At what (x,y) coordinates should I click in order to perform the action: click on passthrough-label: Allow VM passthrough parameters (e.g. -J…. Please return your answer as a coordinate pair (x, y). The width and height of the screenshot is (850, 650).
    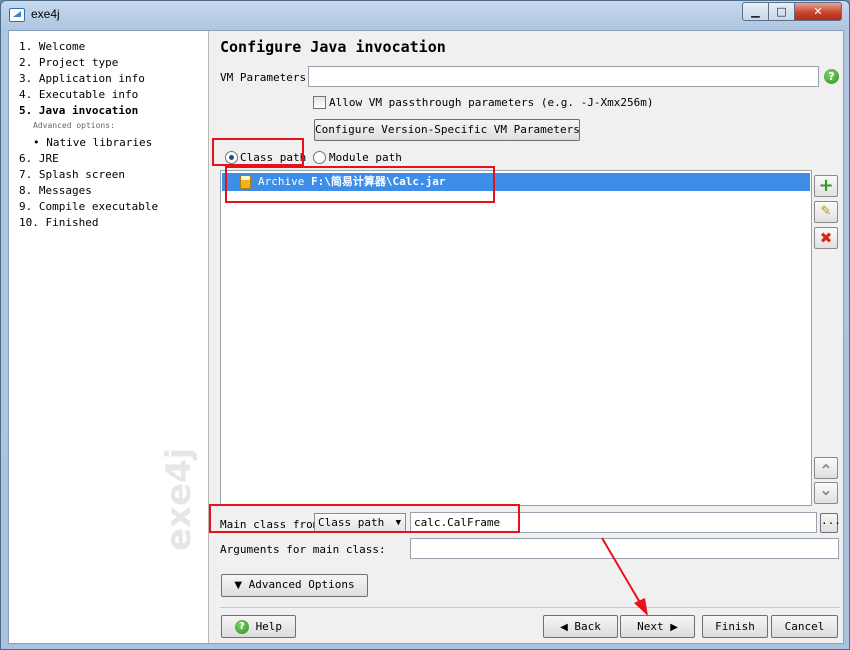
    Looking at the image, I should click on (491, 102).